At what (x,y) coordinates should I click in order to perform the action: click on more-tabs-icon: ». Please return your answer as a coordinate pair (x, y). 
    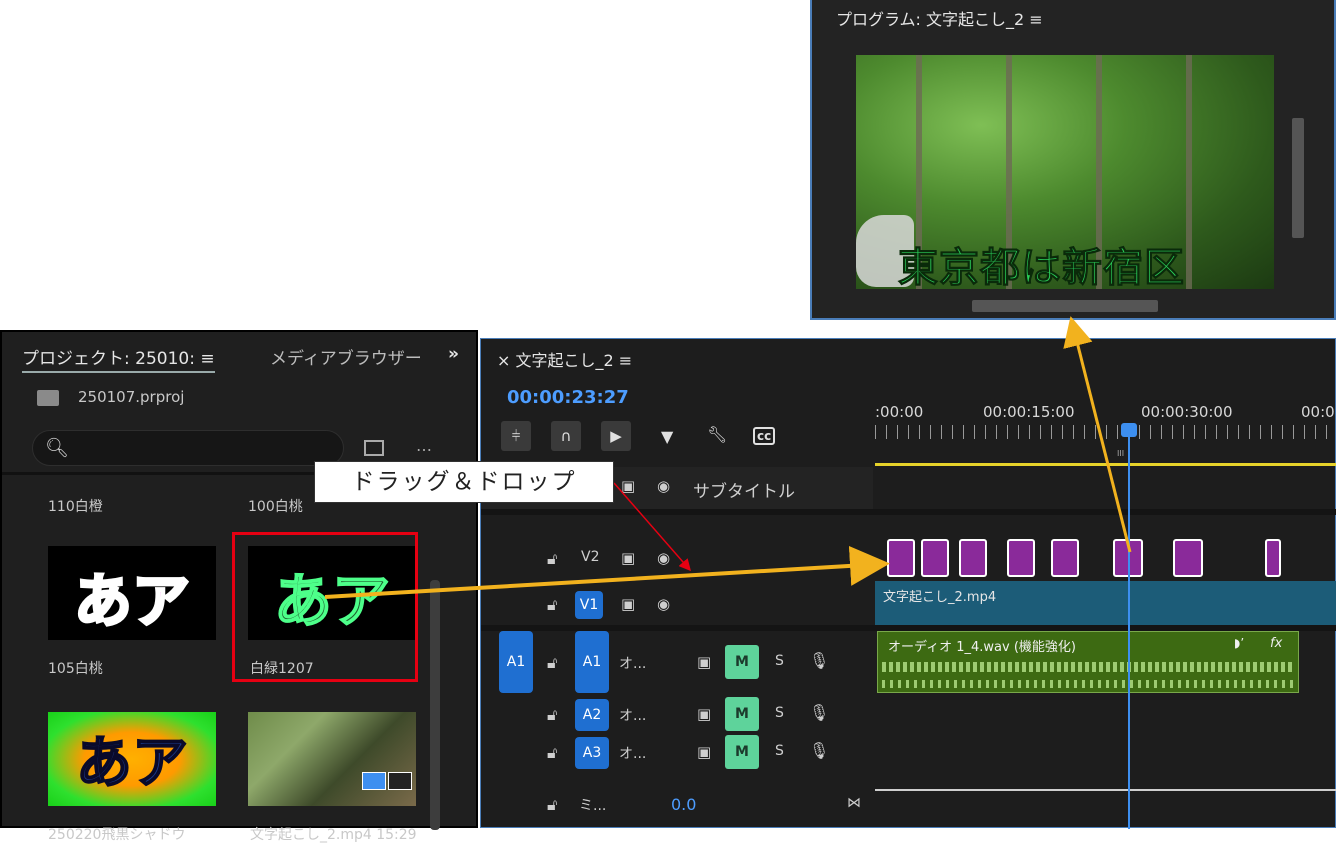
    Looking at the image, I should click on (453, 354).